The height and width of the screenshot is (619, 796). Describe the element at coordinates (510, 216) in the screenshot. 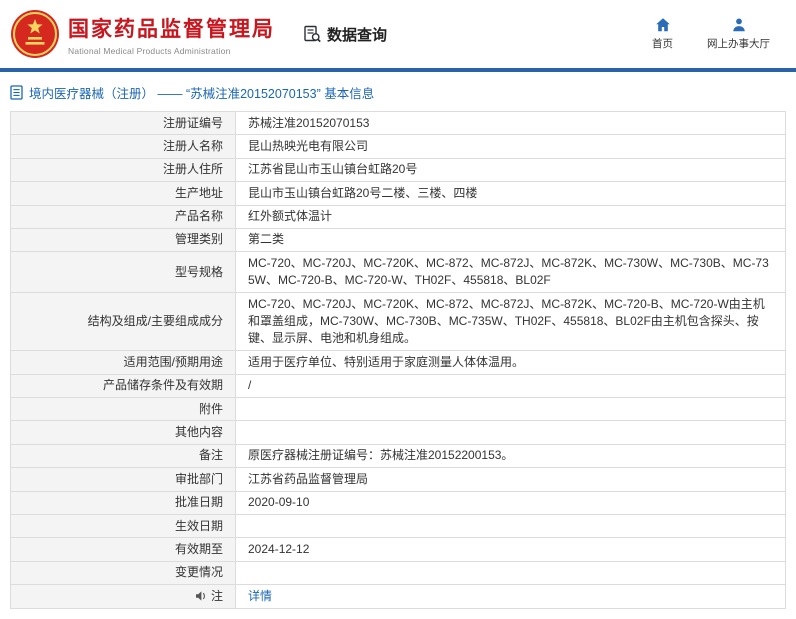

I see `row-value: 红外额式体温计` at that location.